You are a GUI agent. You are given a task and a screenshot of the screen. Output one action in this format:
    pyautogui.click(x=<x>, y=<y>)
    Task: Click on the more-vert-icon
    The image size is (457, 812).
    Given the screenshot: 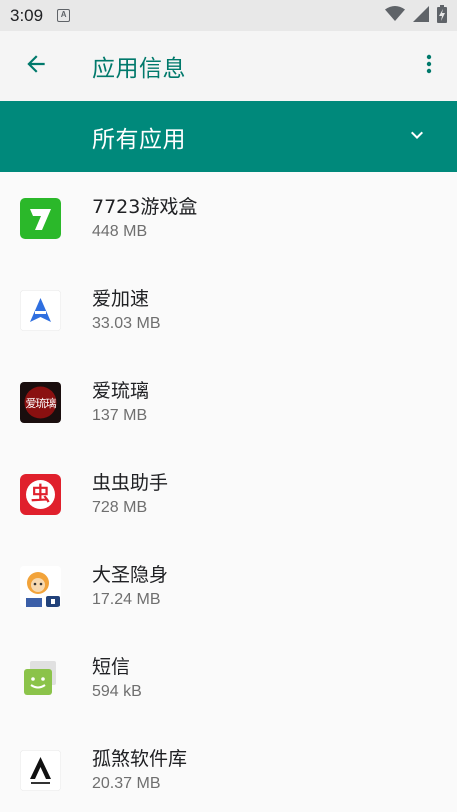 What is the action you would take?
    pyautogui.click(x=429, y=66)
    